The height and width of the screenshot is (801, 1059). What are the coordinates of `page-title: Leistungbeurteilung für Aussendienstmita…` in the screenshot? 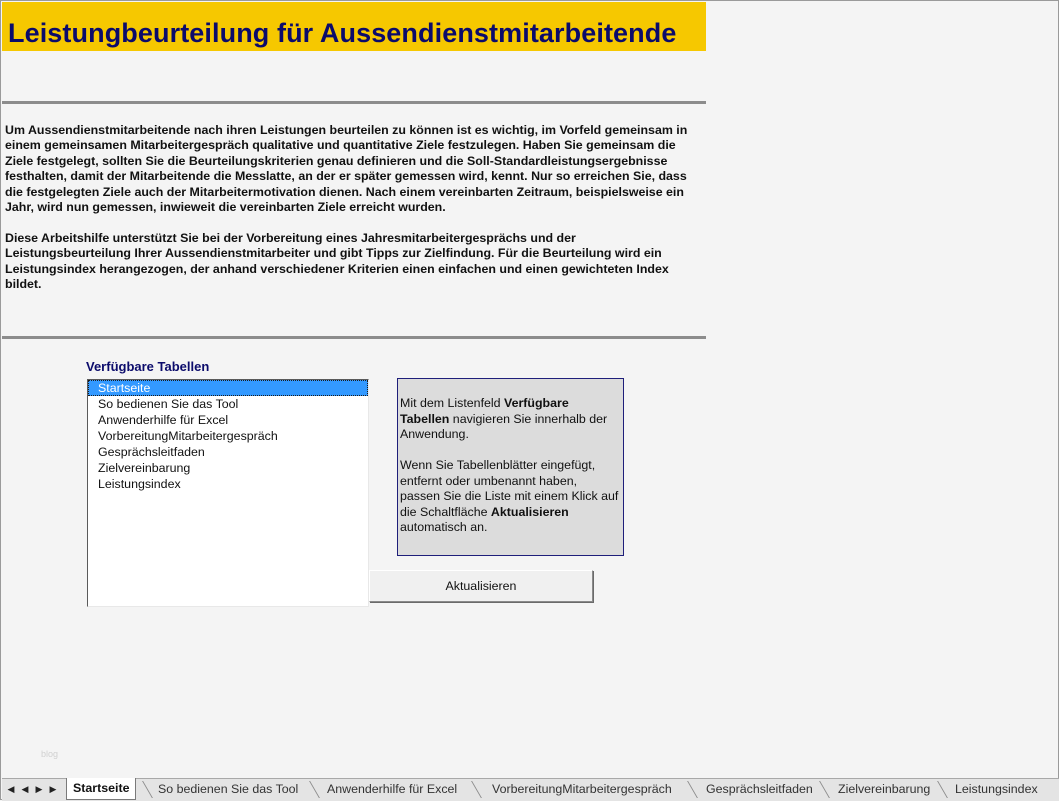 It's located at (342, 33).